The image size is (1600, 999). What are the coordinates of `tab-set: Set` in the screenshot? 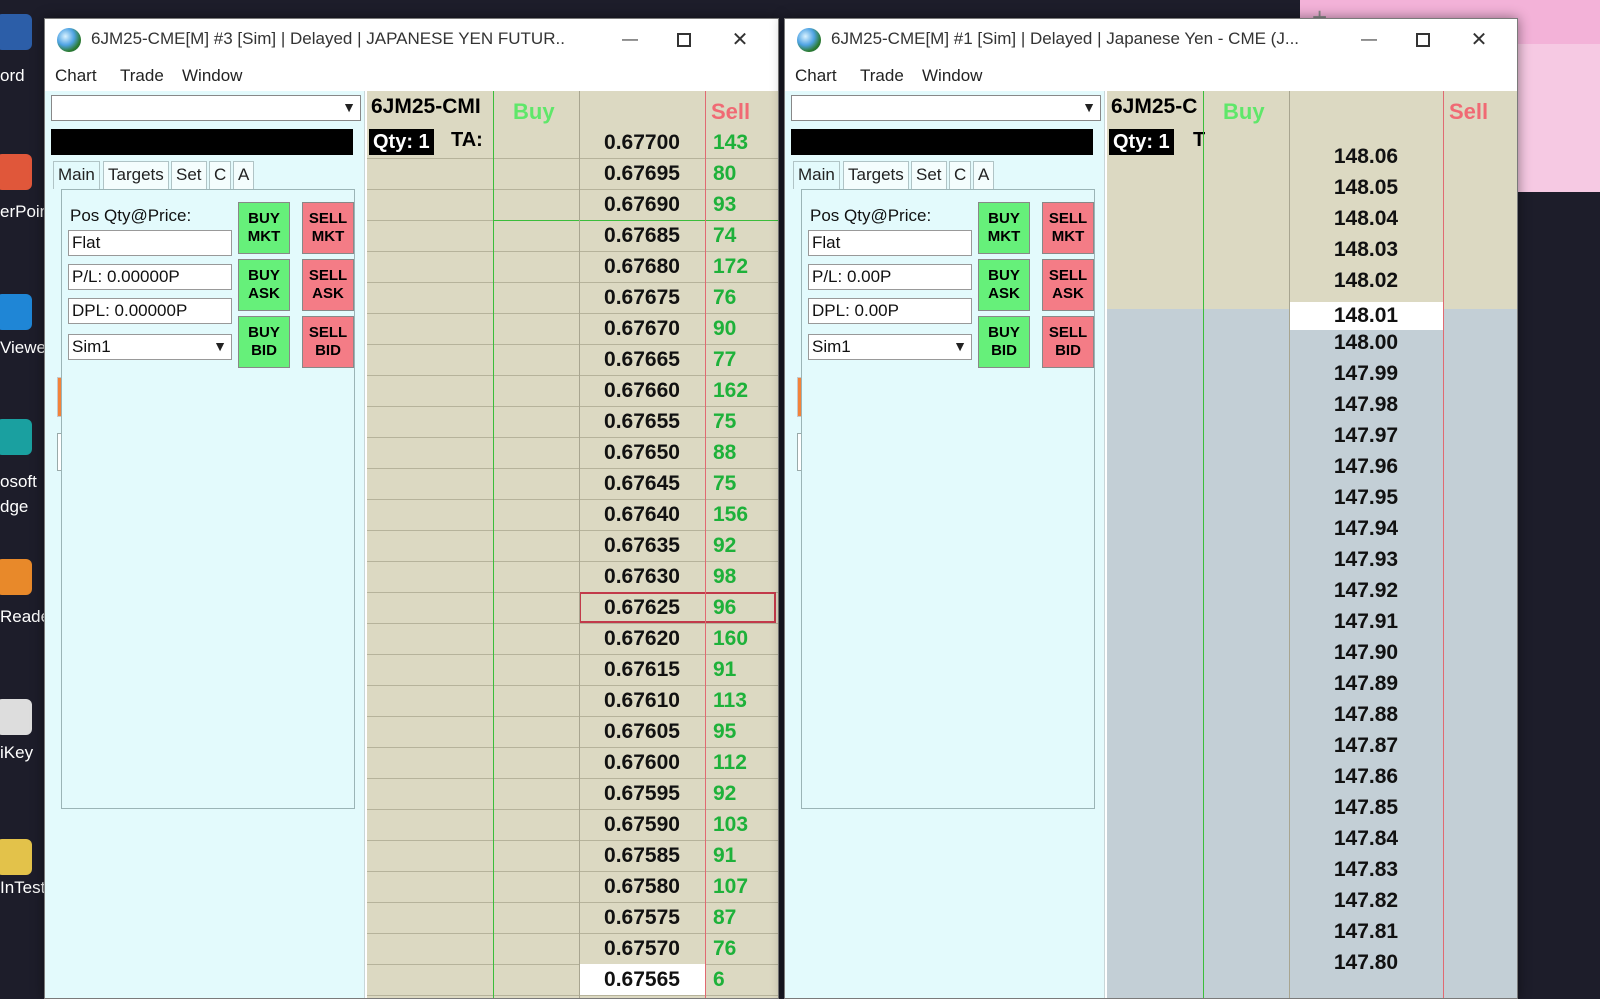 It's located at (929, 175).